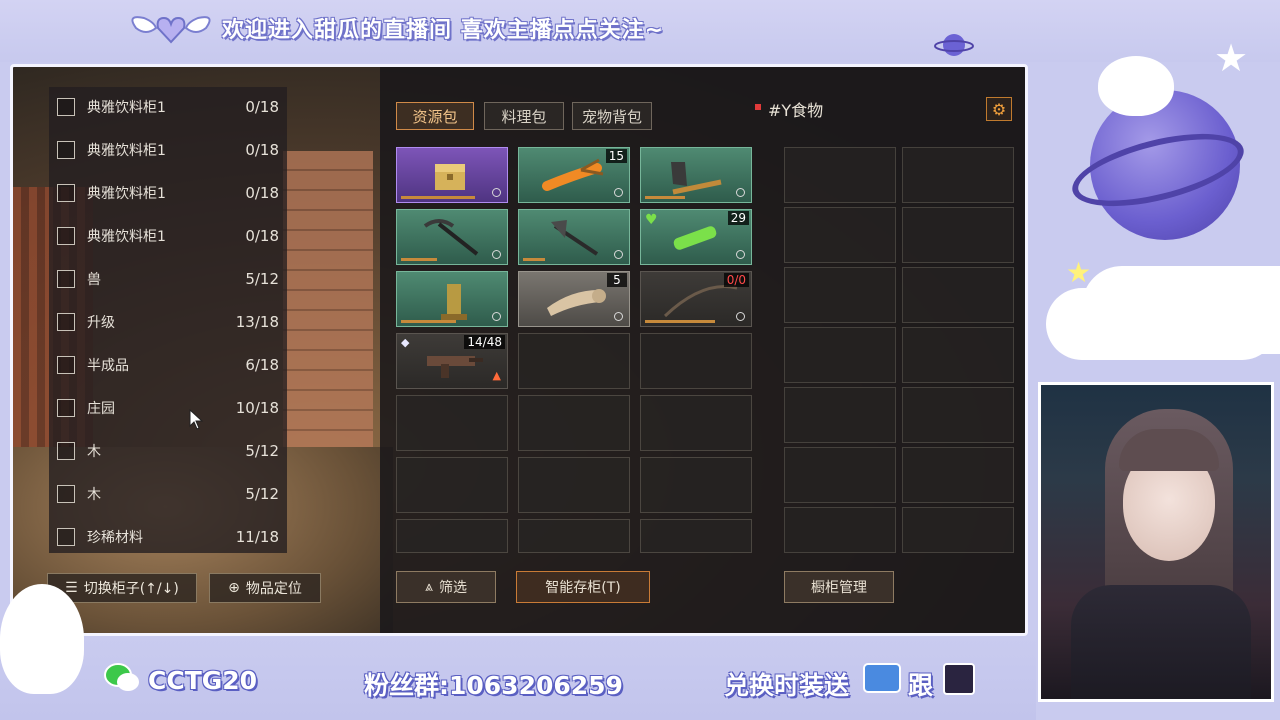 This screenshot has width=1280, height=720. Describe the element at coordinates (262, 365) in the screenshot. I see `row-count: 6/18` at that location.